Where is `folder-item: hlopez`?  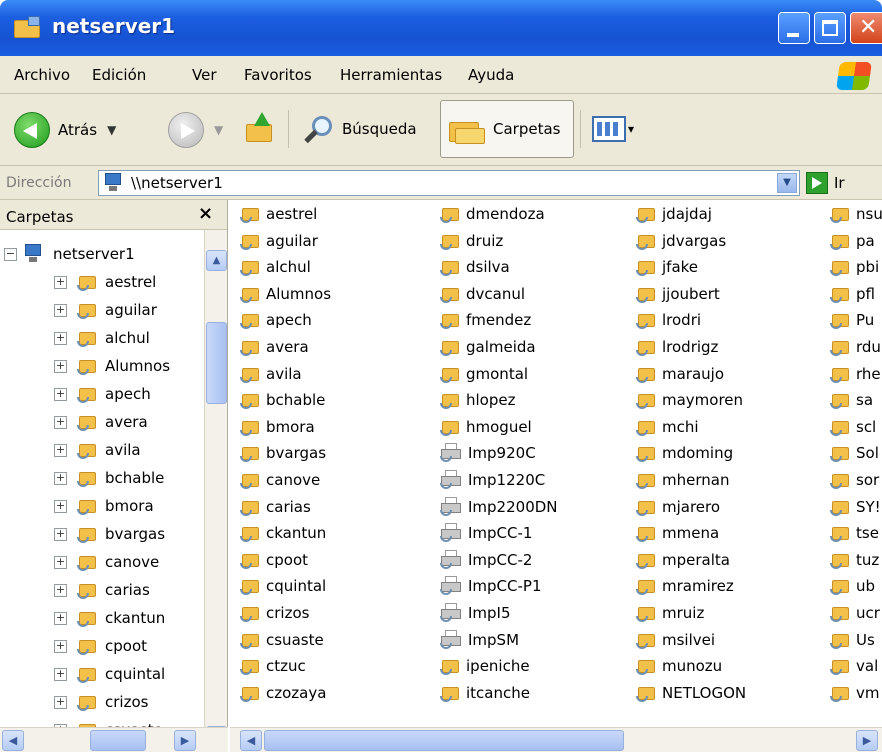 folder-item: hlopez is located at coordinates (477, 400).